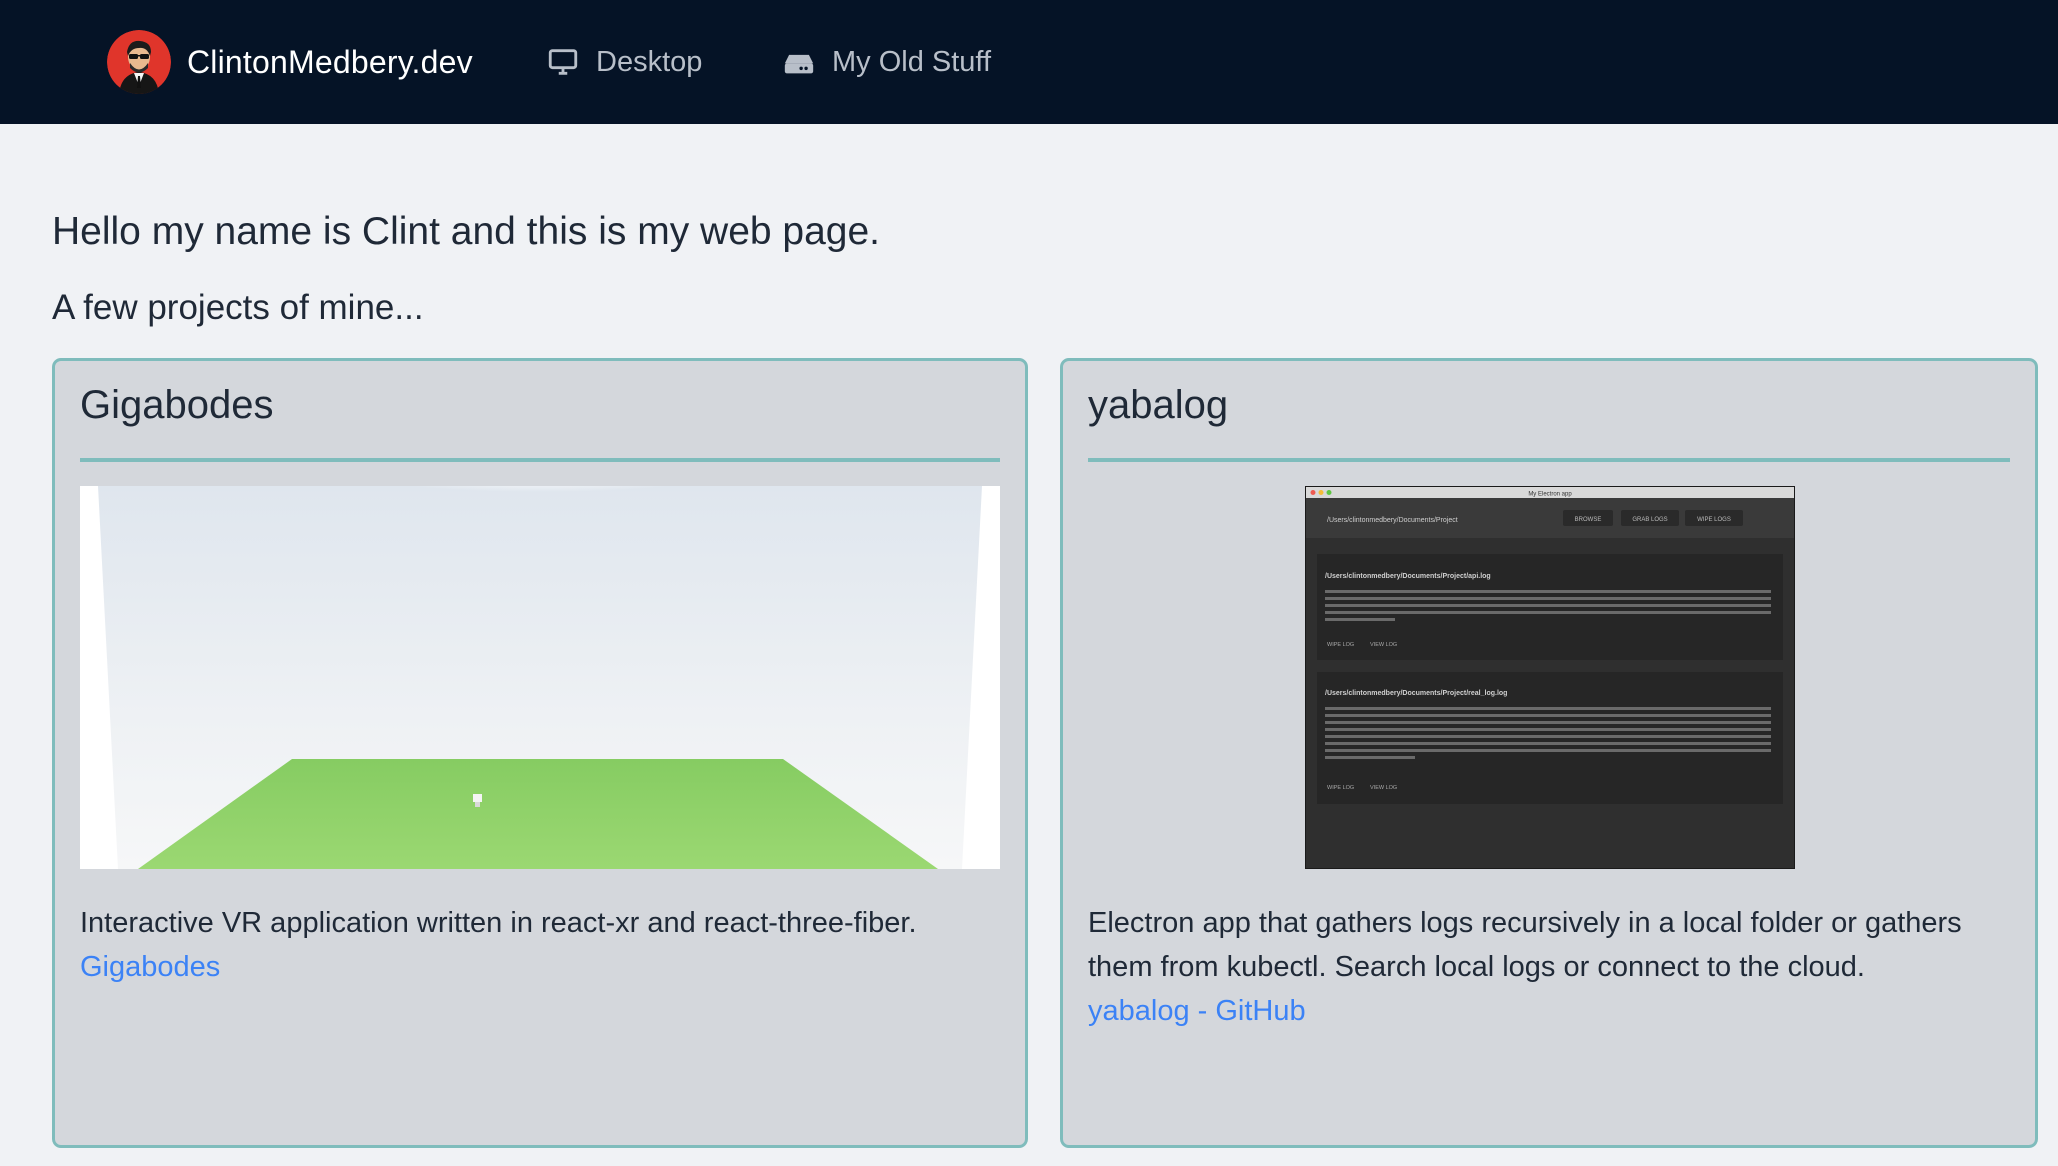 The image size is (2058, 1166). What do you see at coordinates (139, 62) in the screenshot?
I see `avatar` at bounding box center [139, 62].